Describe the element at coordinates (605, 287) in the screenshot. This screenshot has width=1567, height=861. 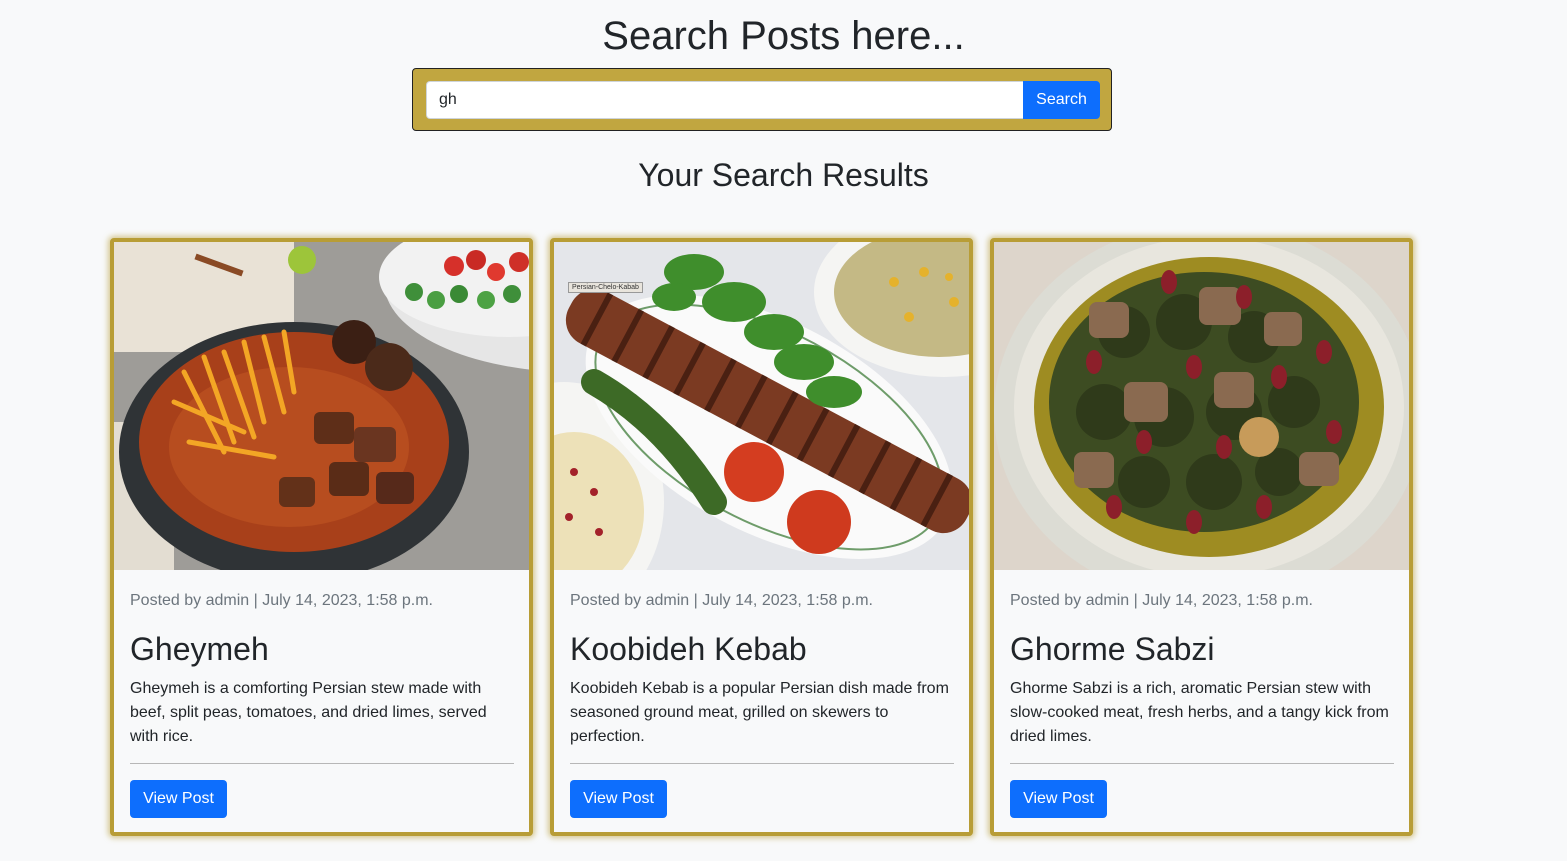
I see `image-caption: Persian-Chelo-Kabab` at that location.